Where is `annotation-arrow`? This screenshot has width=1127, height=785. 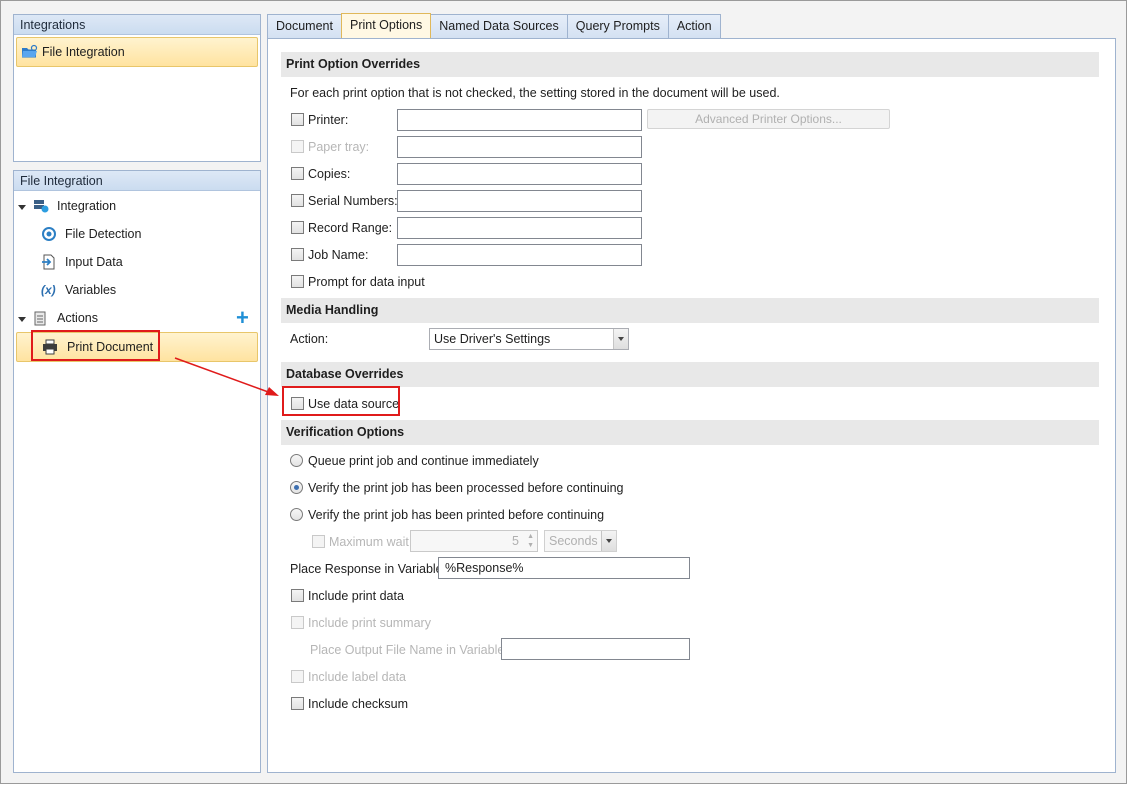 annotation-arrow is located at coordinates (226, 376).